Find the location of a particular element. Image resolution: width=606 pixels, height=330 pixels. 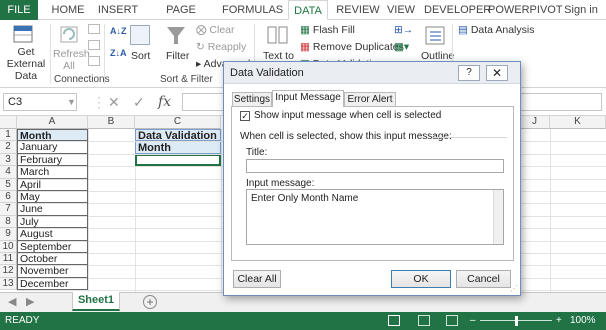

show-message-checkbox: ✓ is located at coordinates (245, 116).